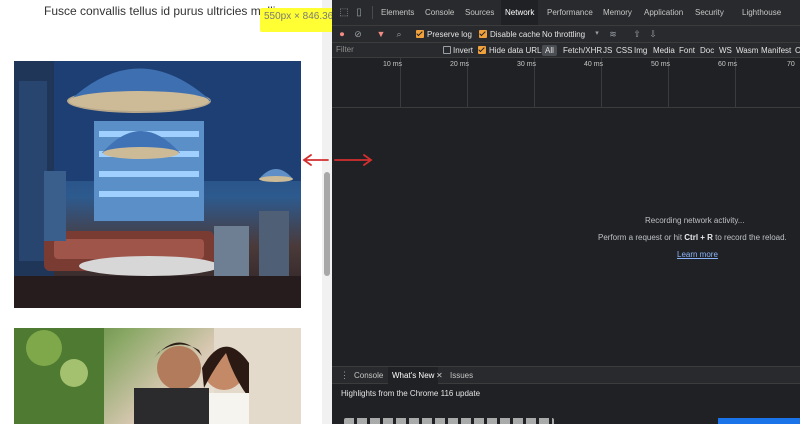 The width and height of the screenshot is (800, 424). I want to click on filter-type-font: Font, so click(687, 50).